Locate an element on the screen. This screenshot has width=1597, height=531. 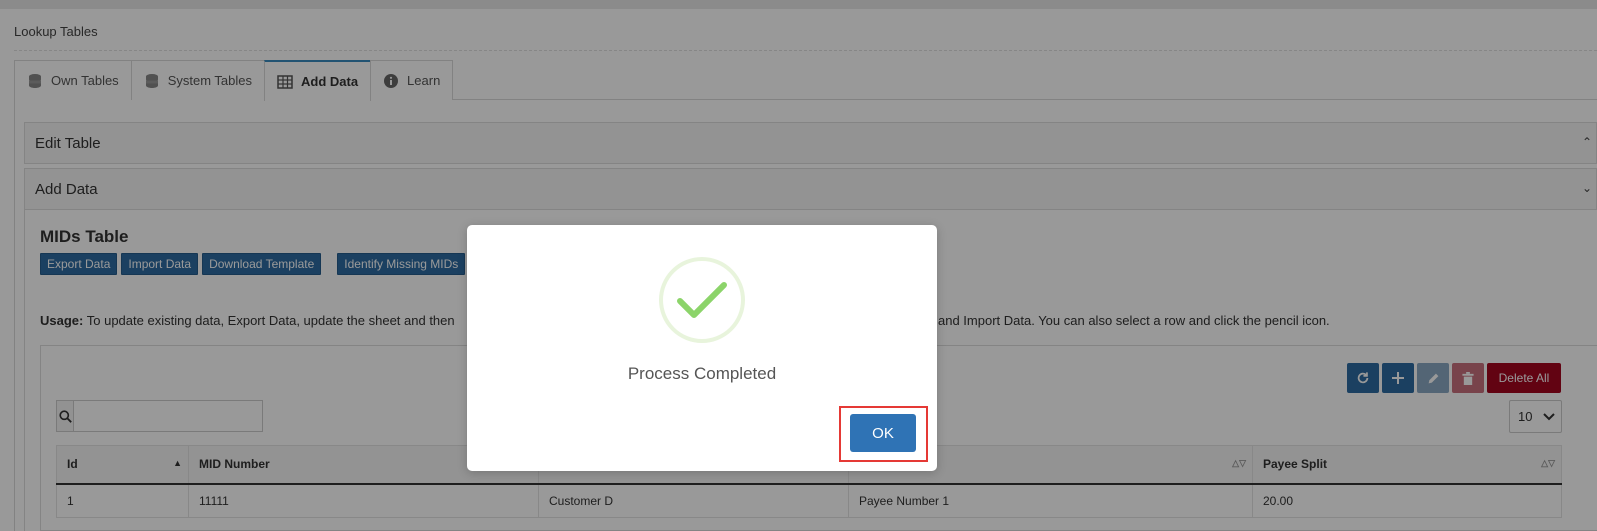
dialog-message: Process Completed is located at coordinates (702, 373).